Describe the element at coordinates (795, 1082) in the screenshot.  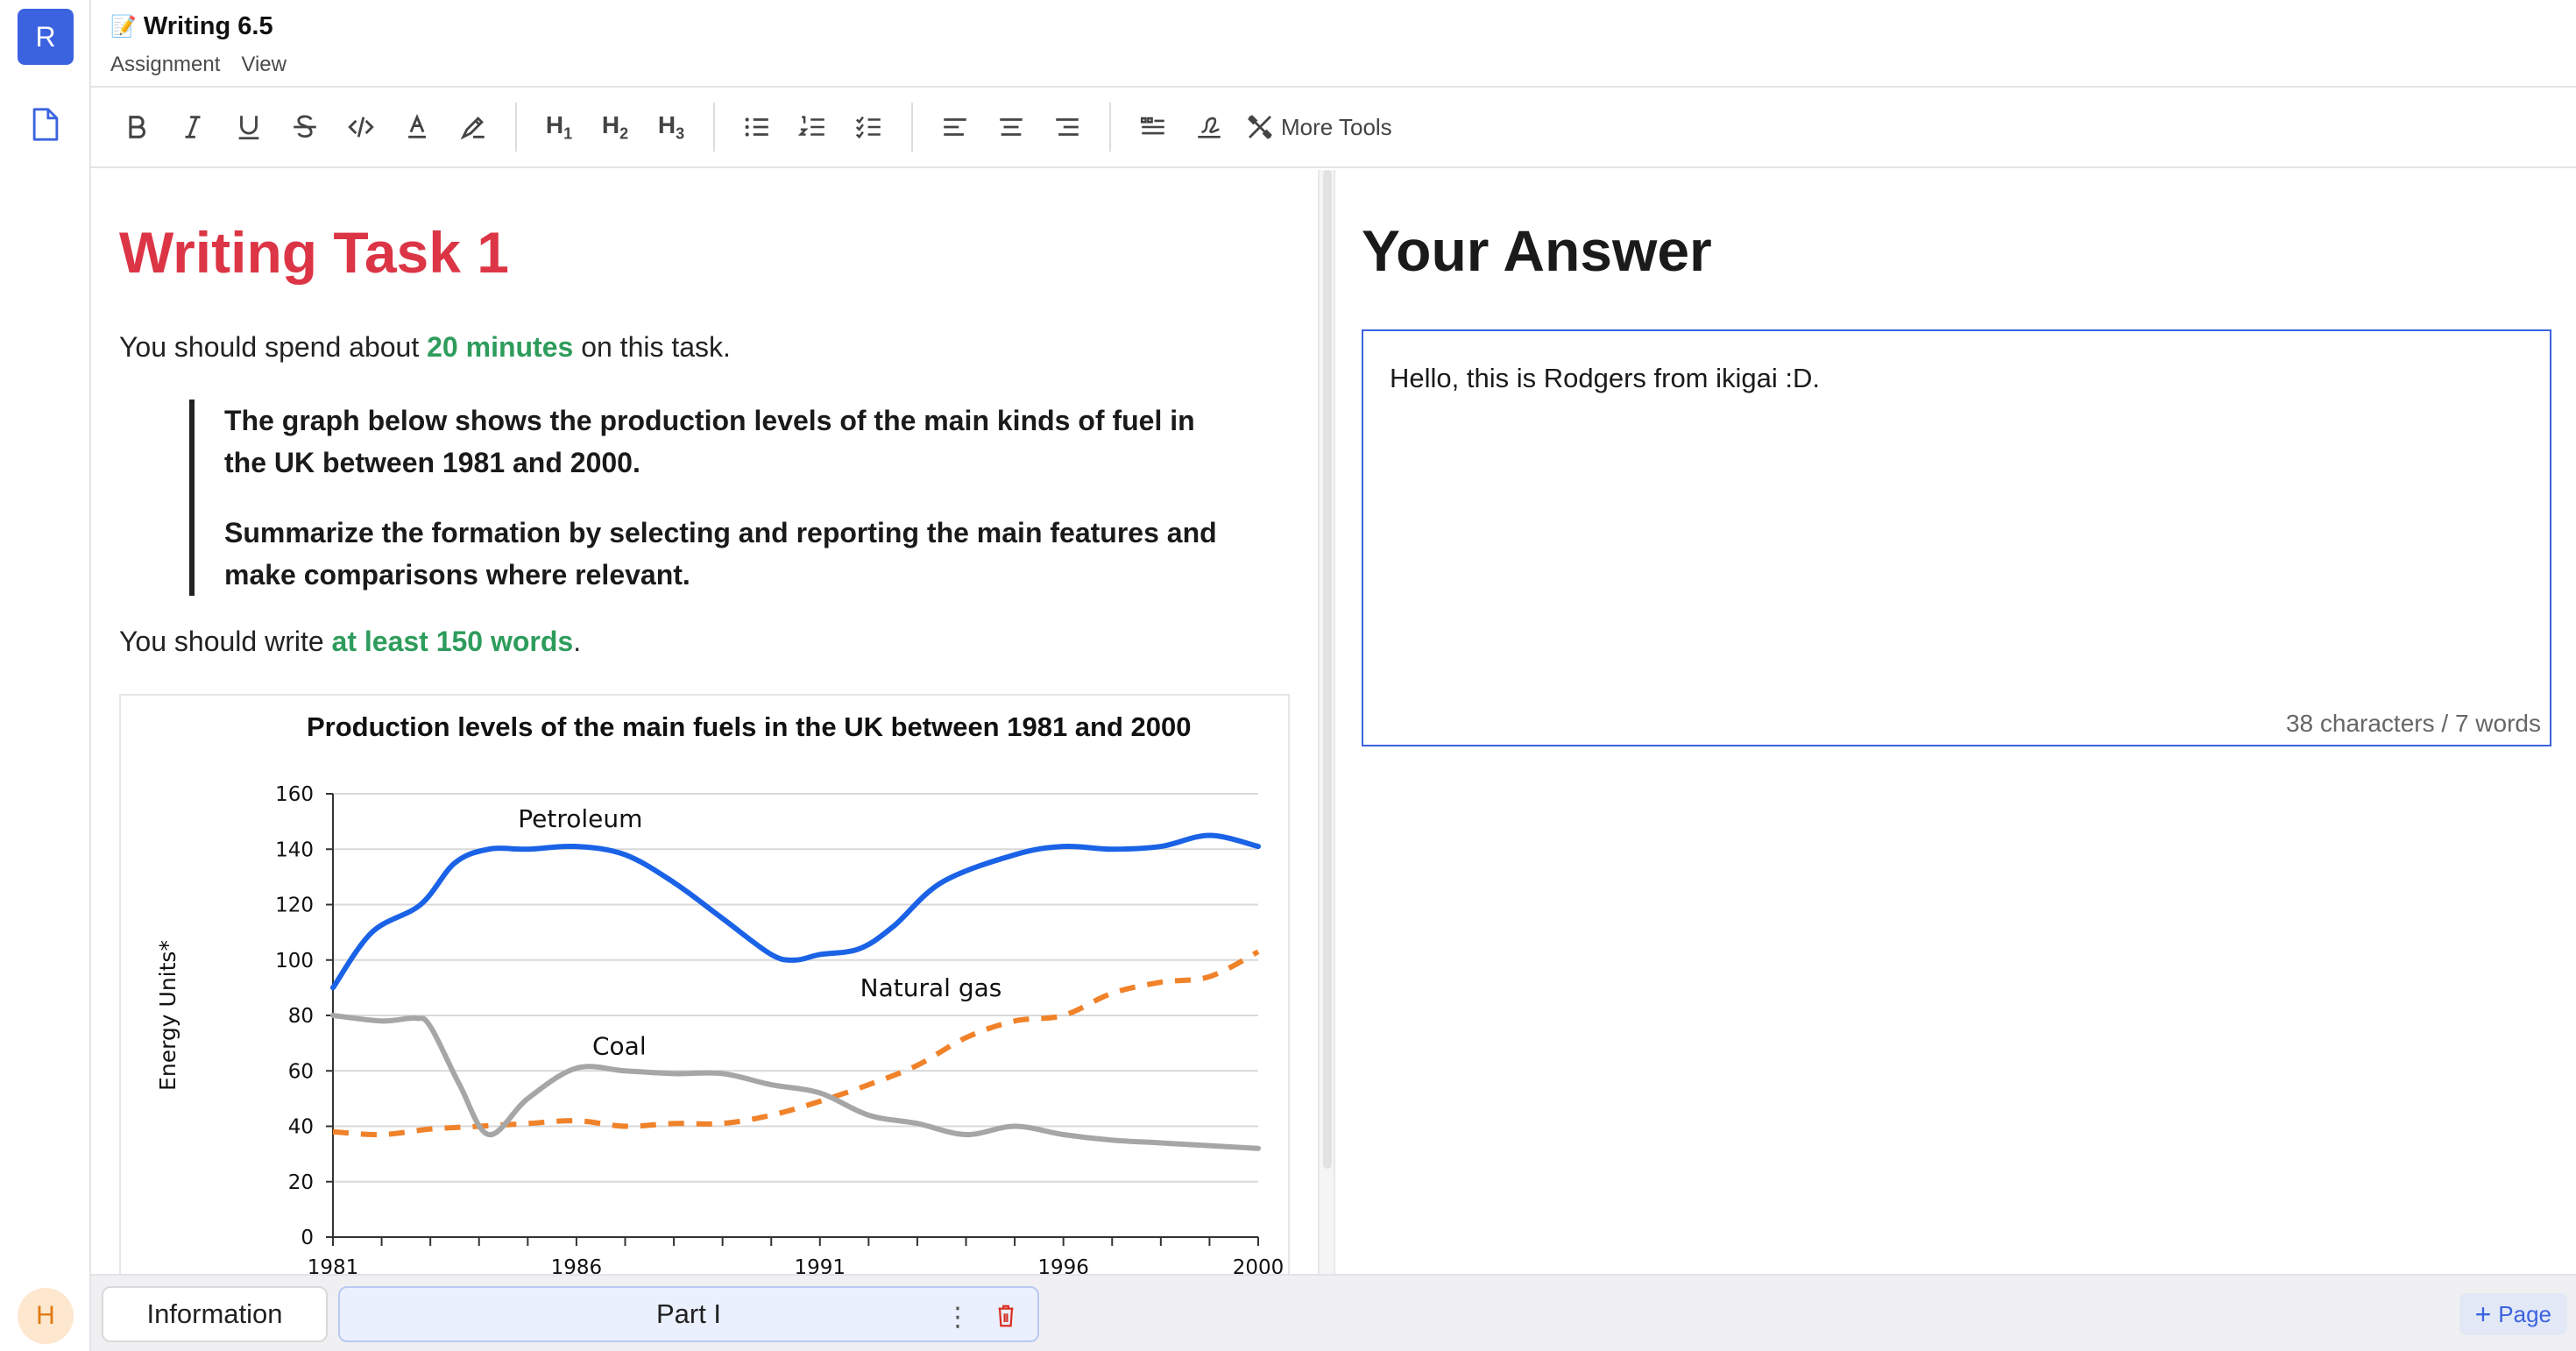
I see `series-line-coal` at that location.